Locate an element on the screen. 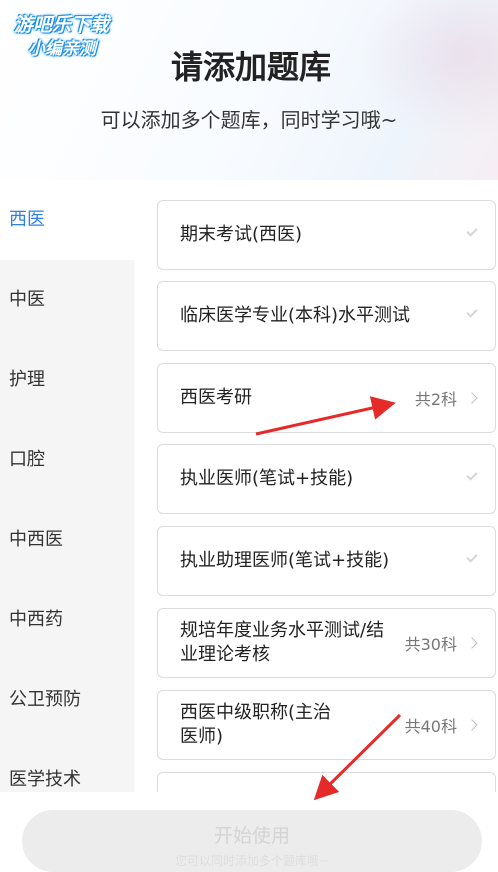 Image resolution: width=498 pixels, height=872 pixels. start-button-hint: 您可以同时添加多个题库哦~ is located at coordinates (252, 861).